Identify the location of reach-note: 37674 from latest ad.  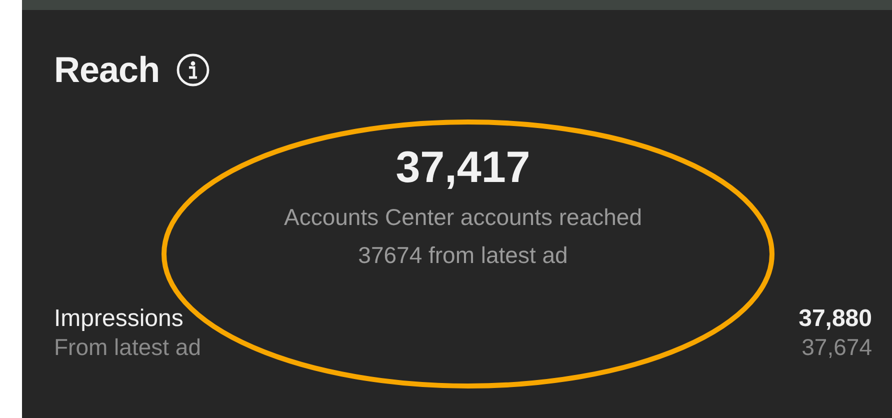
(463, 256).